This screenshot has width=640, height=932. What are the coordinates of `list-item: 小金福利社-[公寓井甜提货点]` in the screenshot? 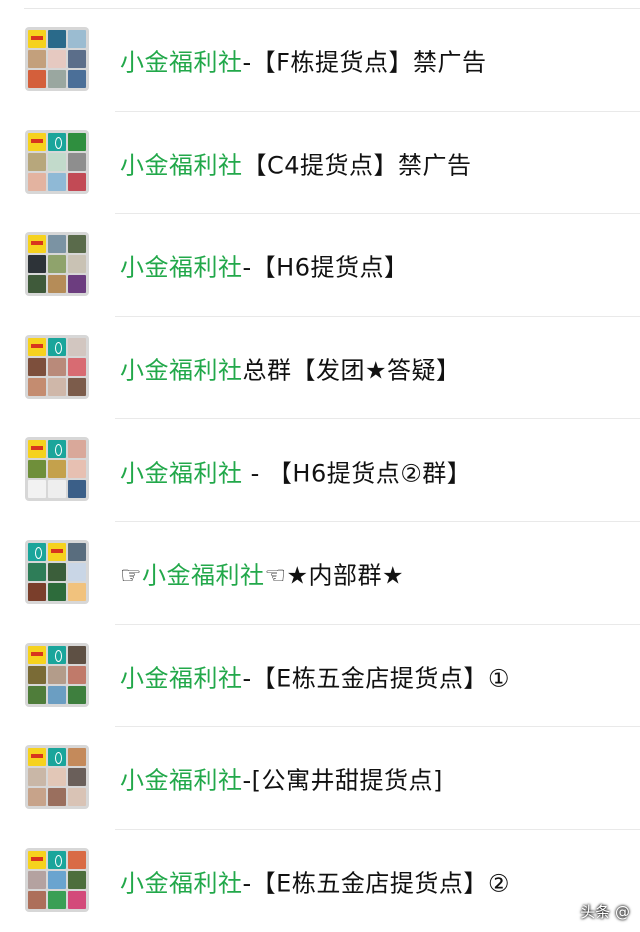 It's located at (320, 778).